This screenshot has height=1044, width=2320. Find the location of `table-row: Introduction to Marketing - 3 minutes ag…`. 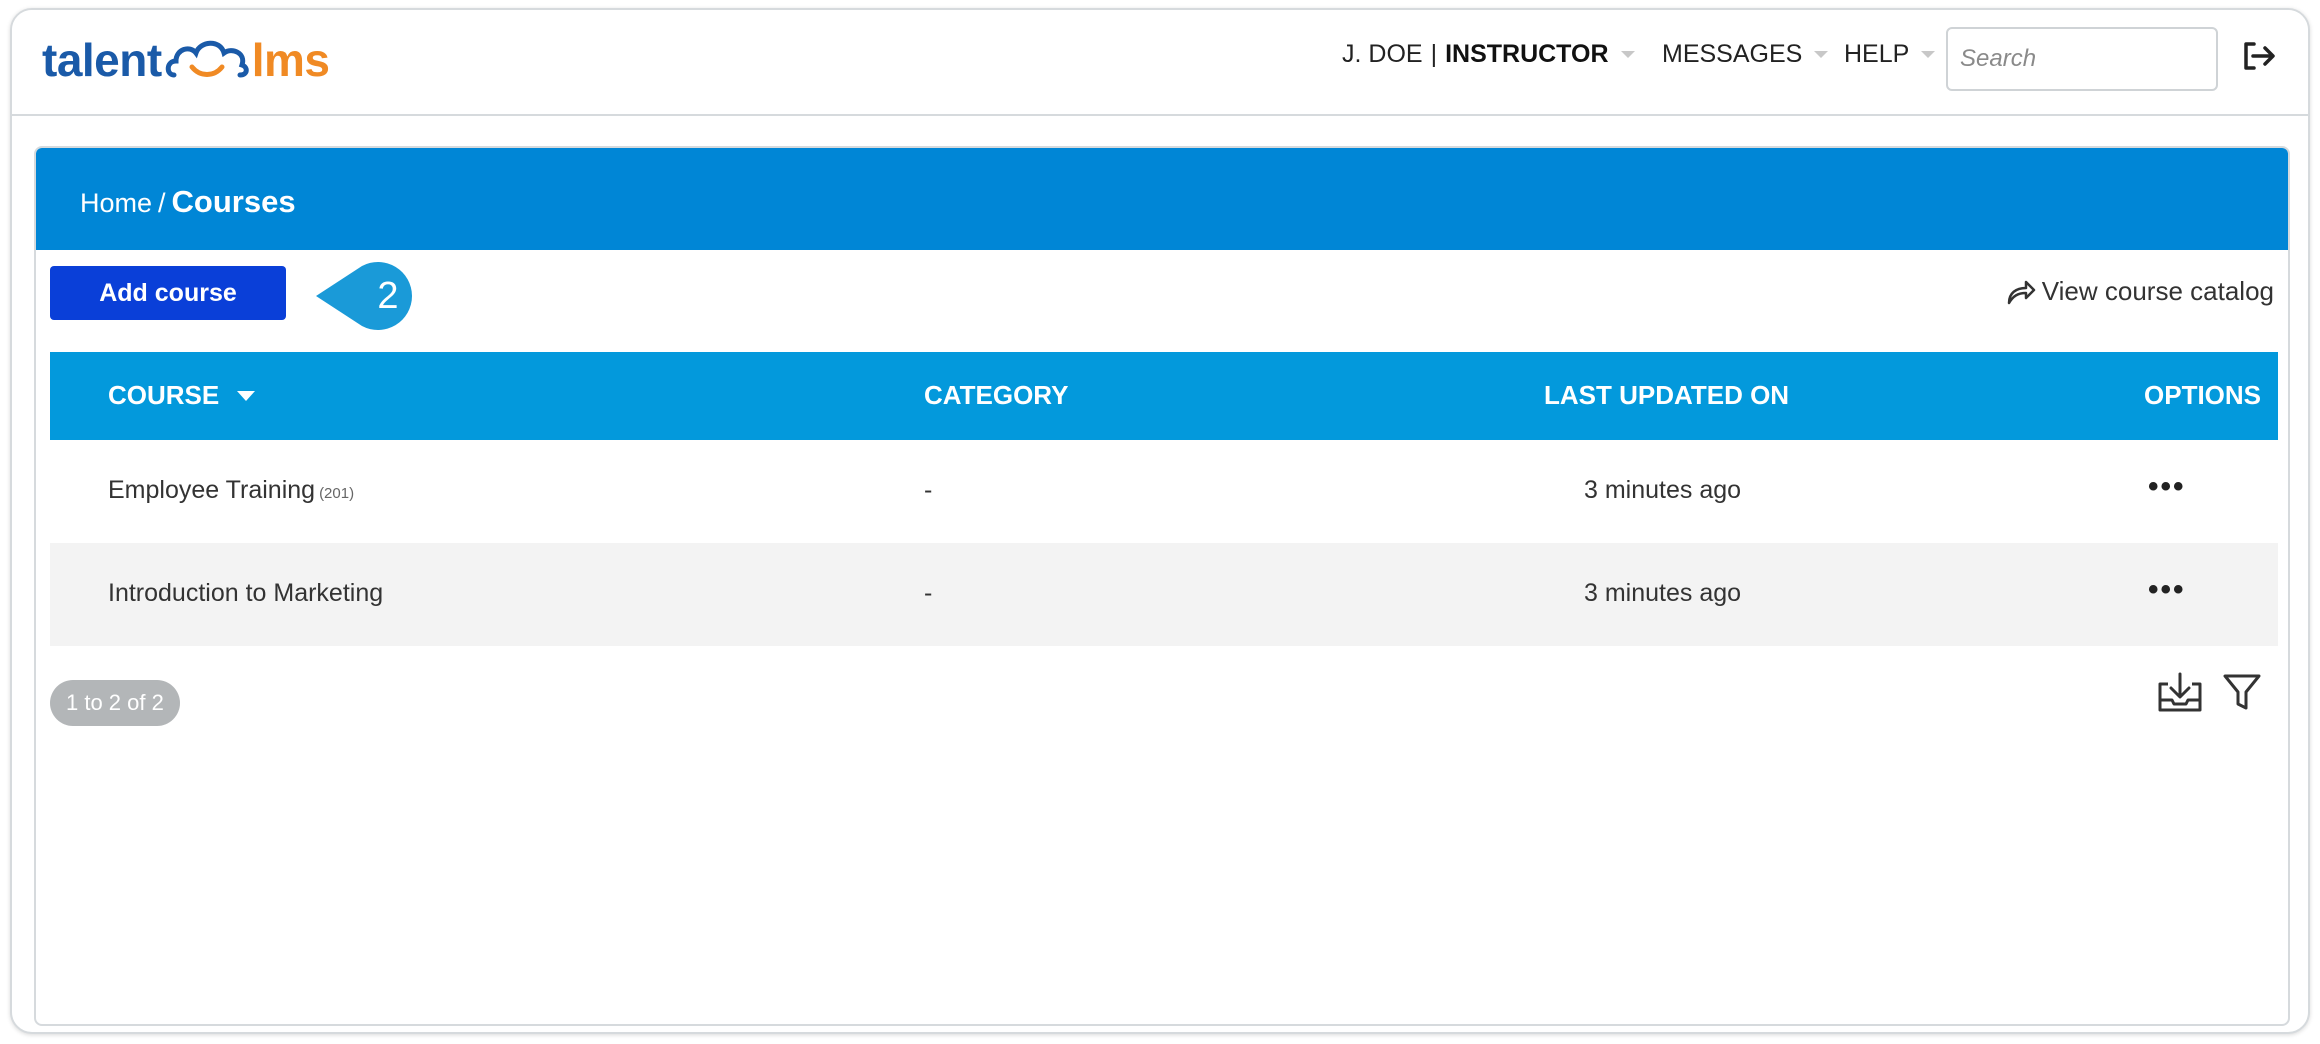

table-row: Introduction to Marketing - 3 minutes ag… is located at coordinates (1164, 594).